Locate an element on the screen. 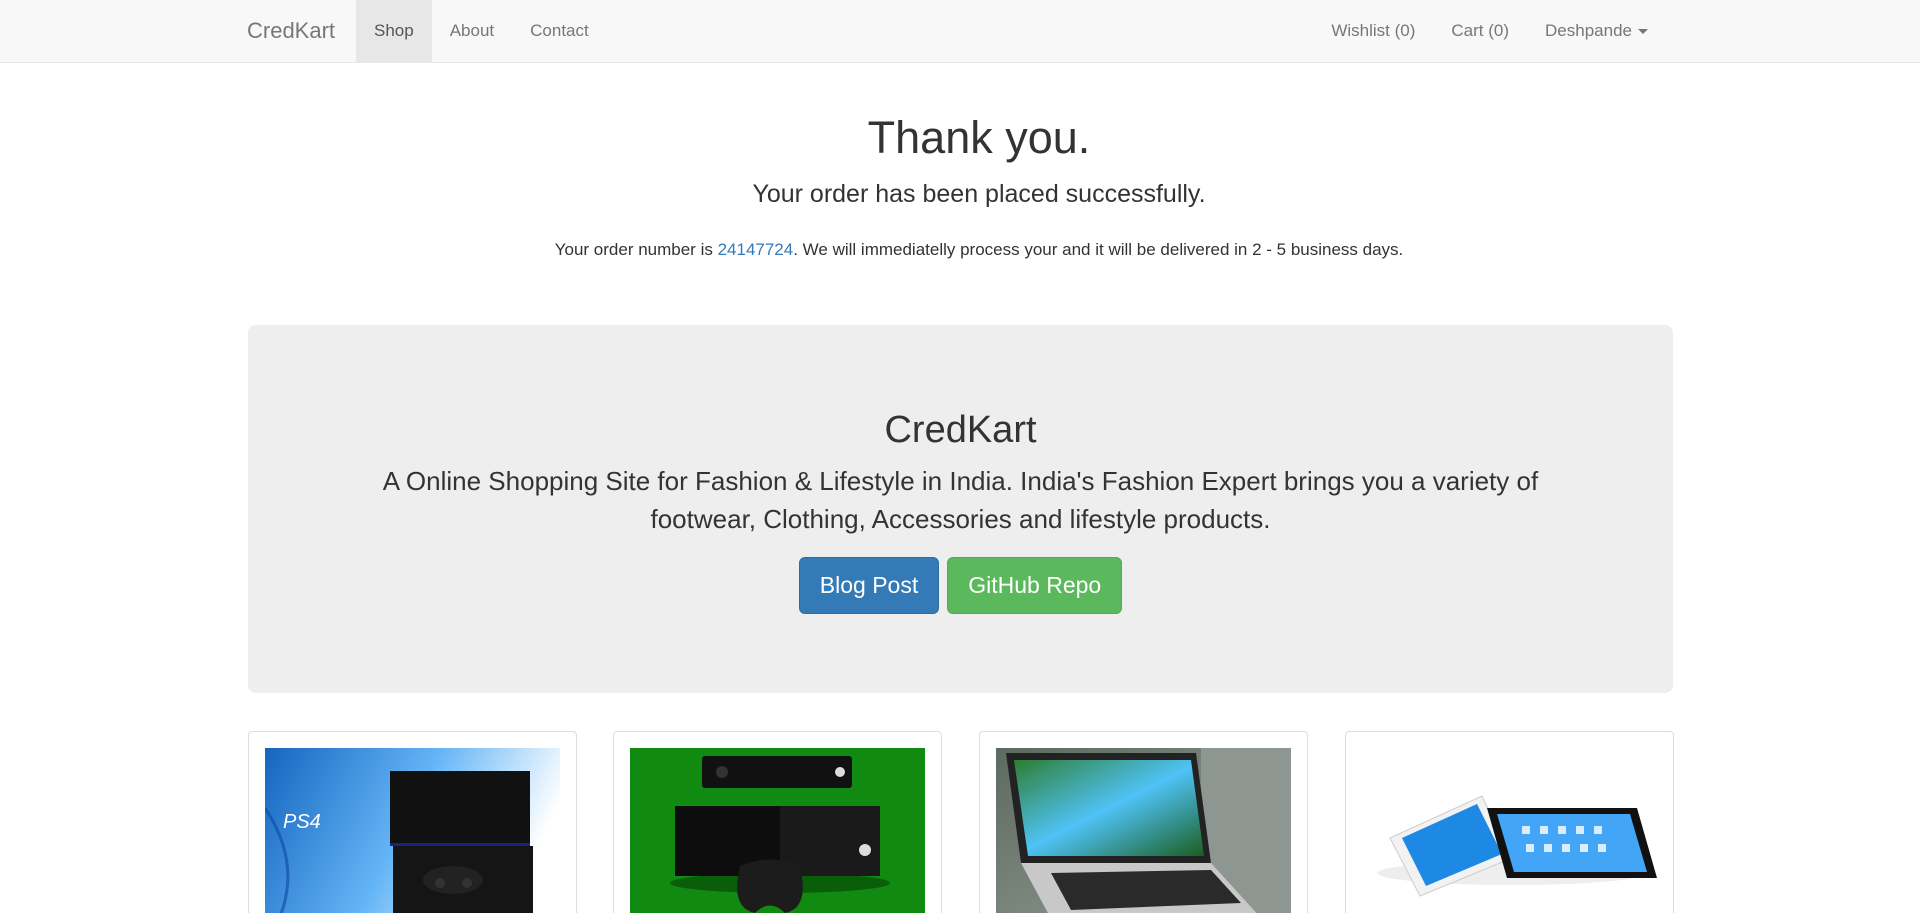 Image resolution: width=1920 pixels, height=913 pixels. ps4-console-image: PS4 is located at coordinates (412, 830).